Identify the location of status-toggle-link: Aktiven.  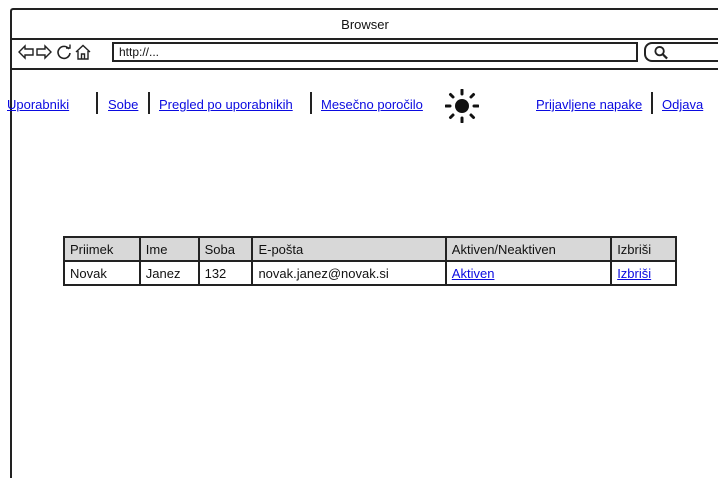
(473, 273).